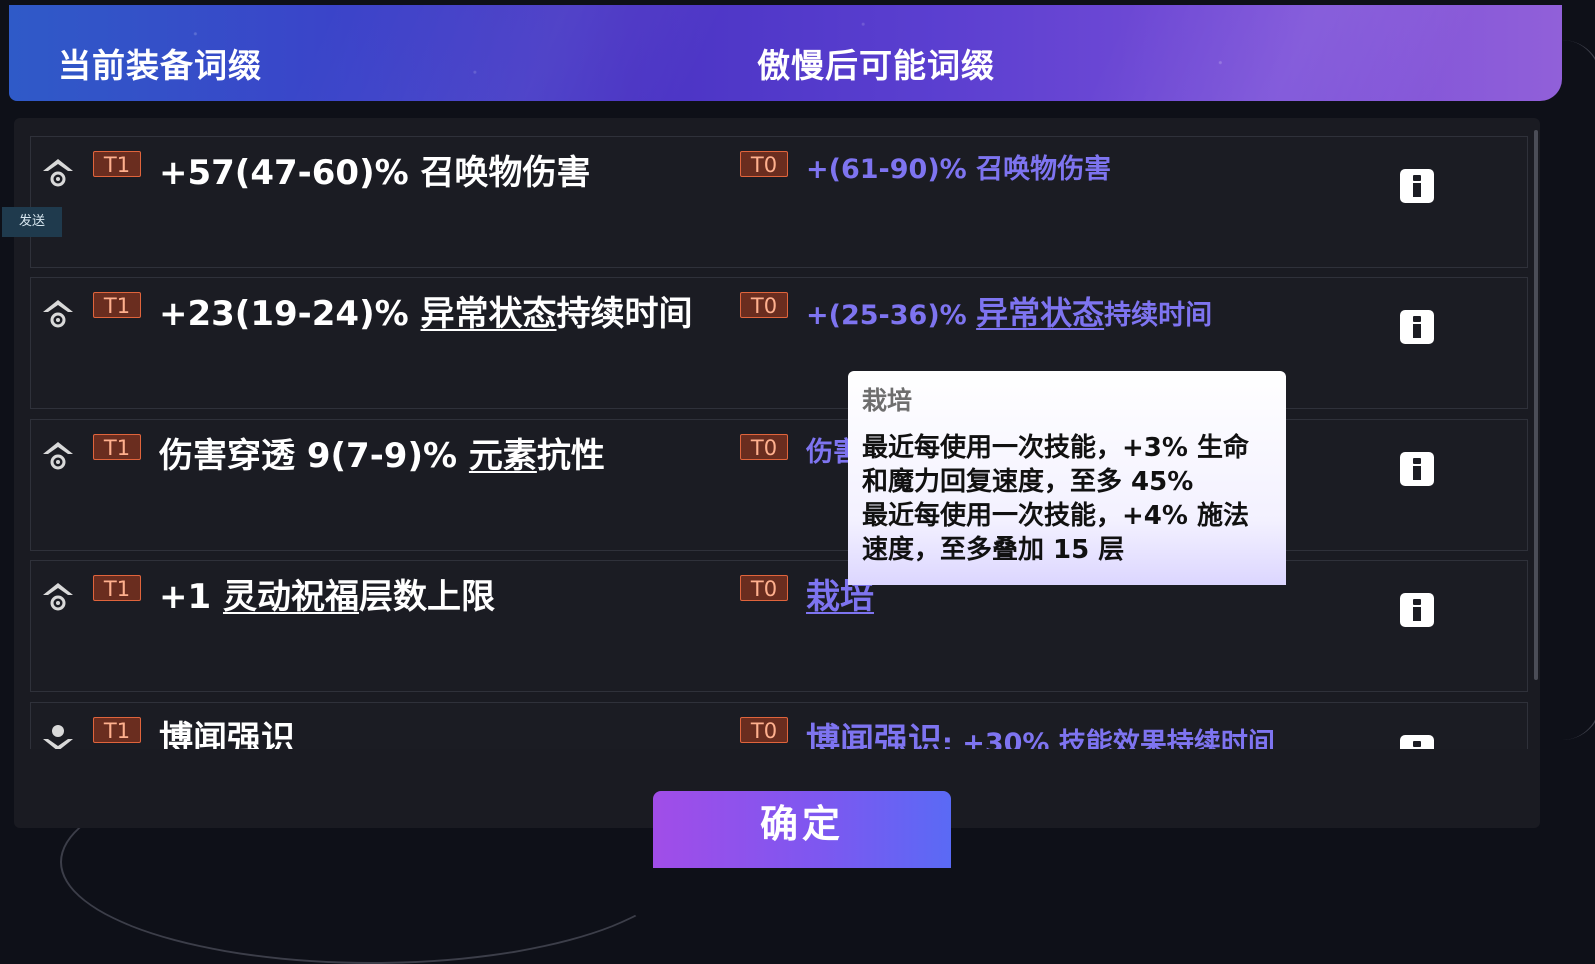 The height and width of the screenshot is (964, 1595). Describe the element at coordinates (624, 314) in the screenshot. I see `current-affix-part: 持续时间` at that location.